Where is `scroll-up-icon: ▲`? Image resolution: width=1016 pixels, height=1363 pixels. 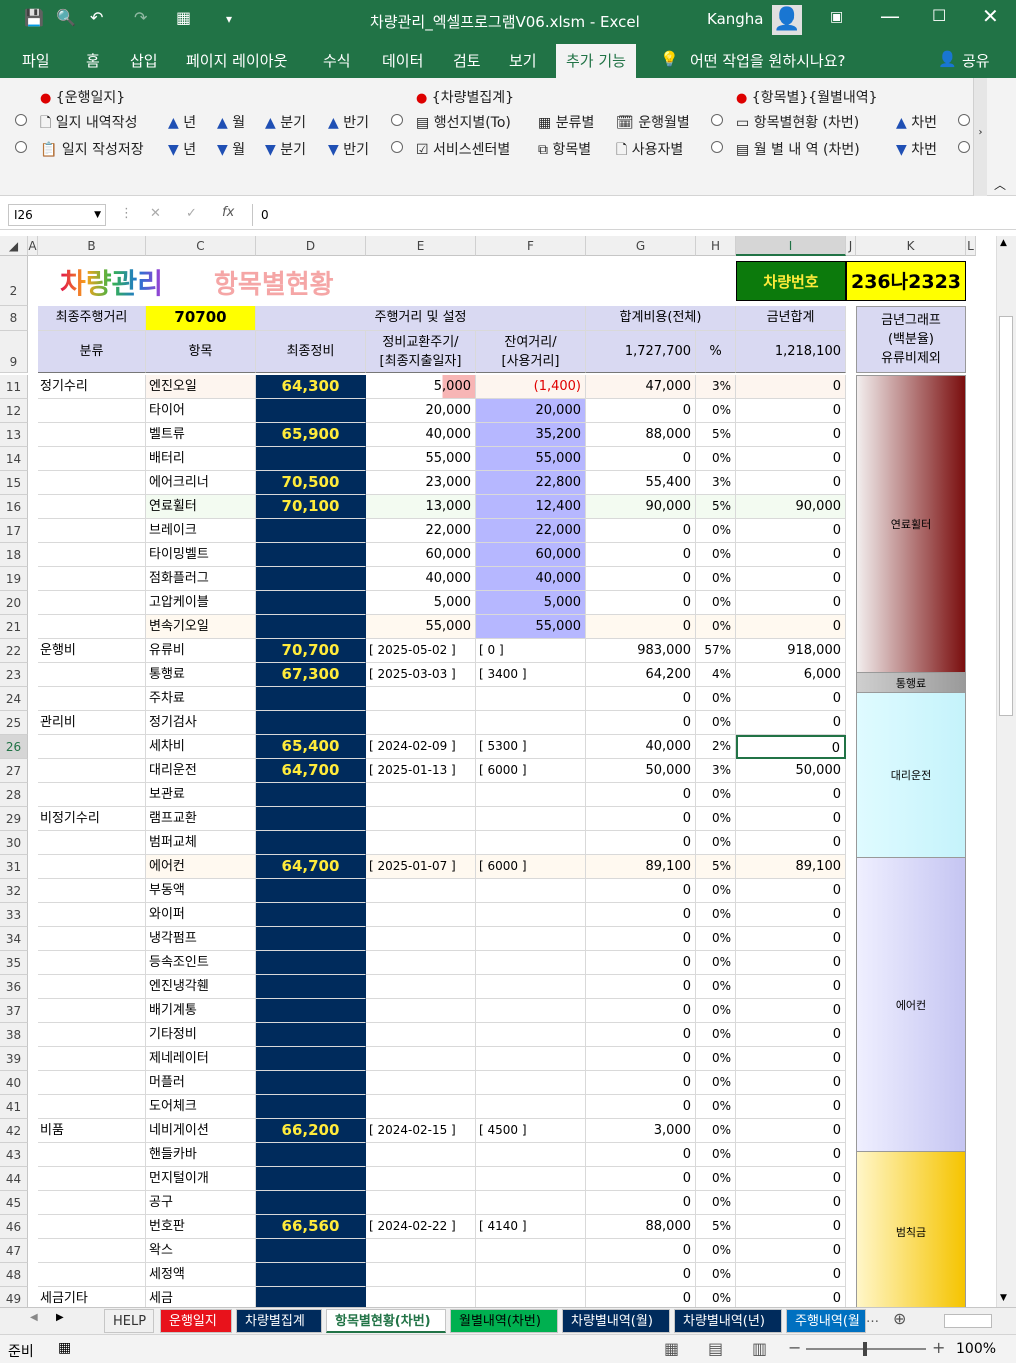
scroll-up-icon: ▲ is located at coordinates (1003, 243).